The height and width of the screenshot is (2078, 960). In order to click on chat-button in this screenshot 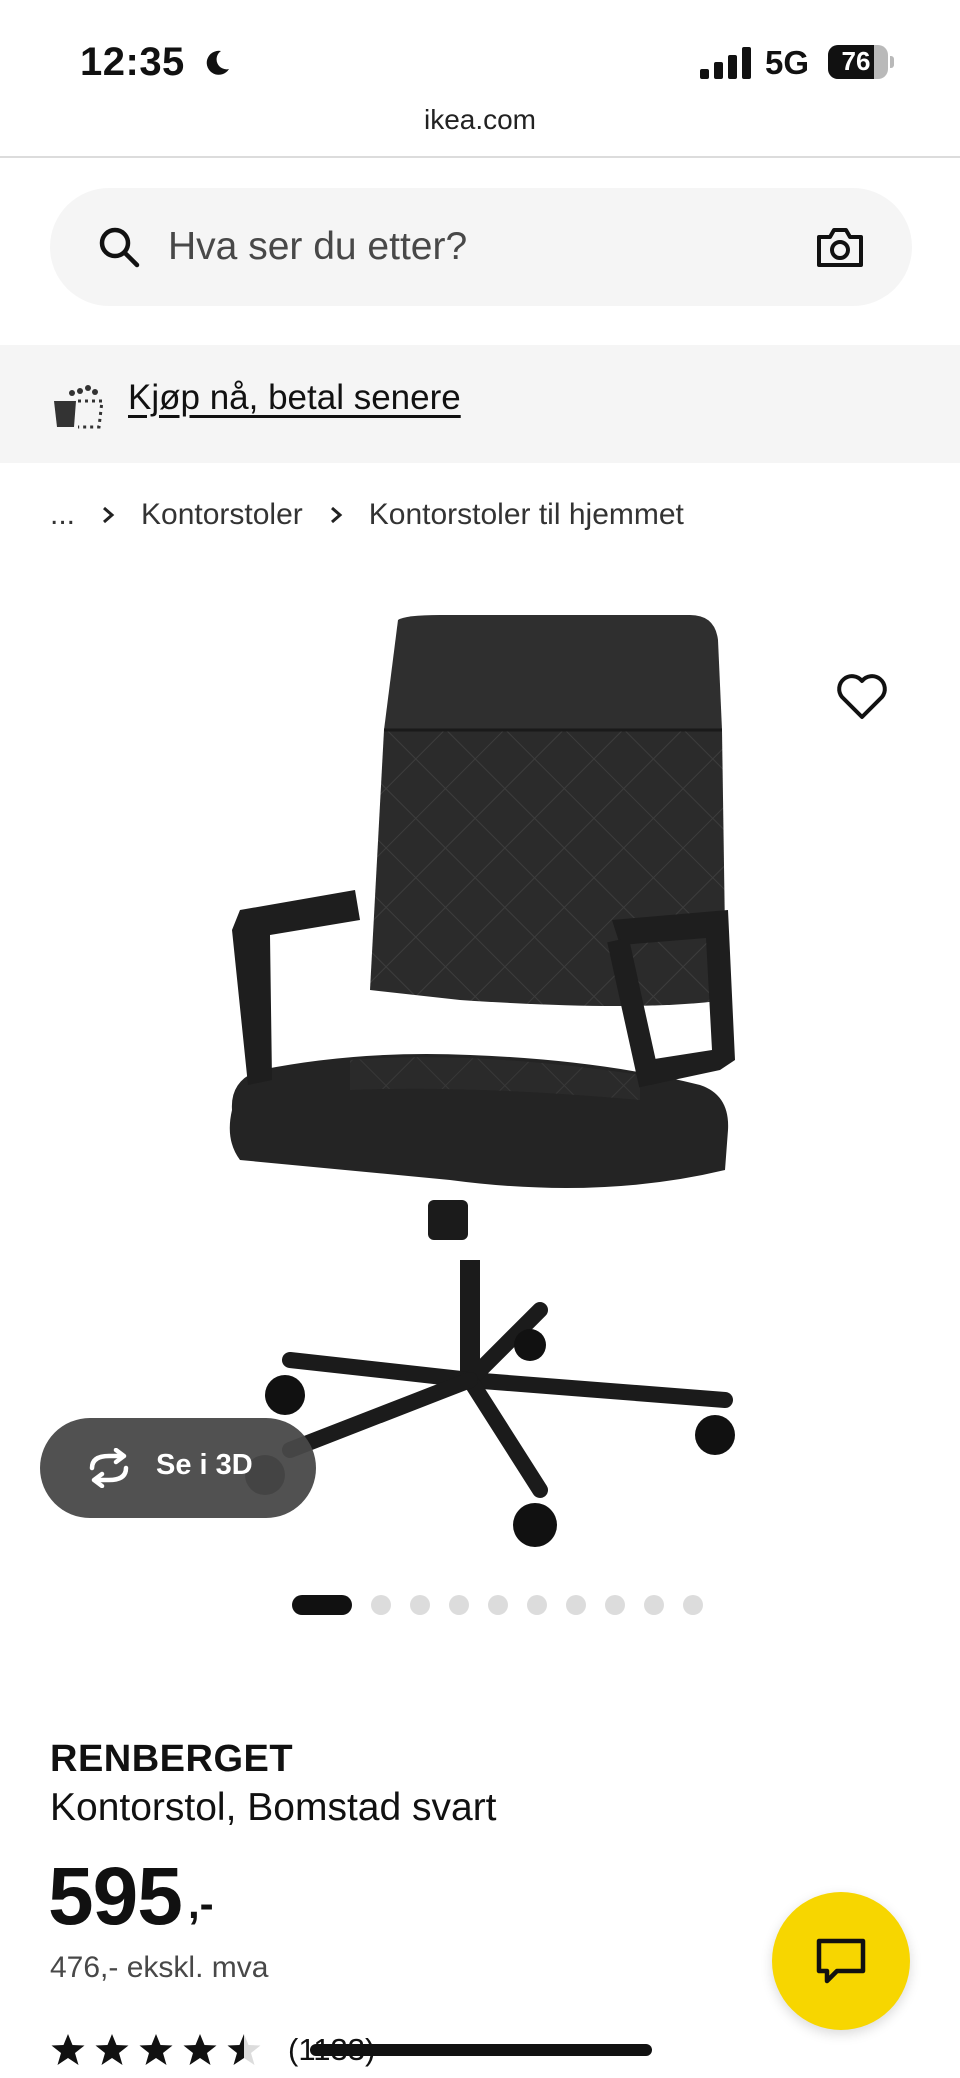, I will do `click(841, 1961)`.